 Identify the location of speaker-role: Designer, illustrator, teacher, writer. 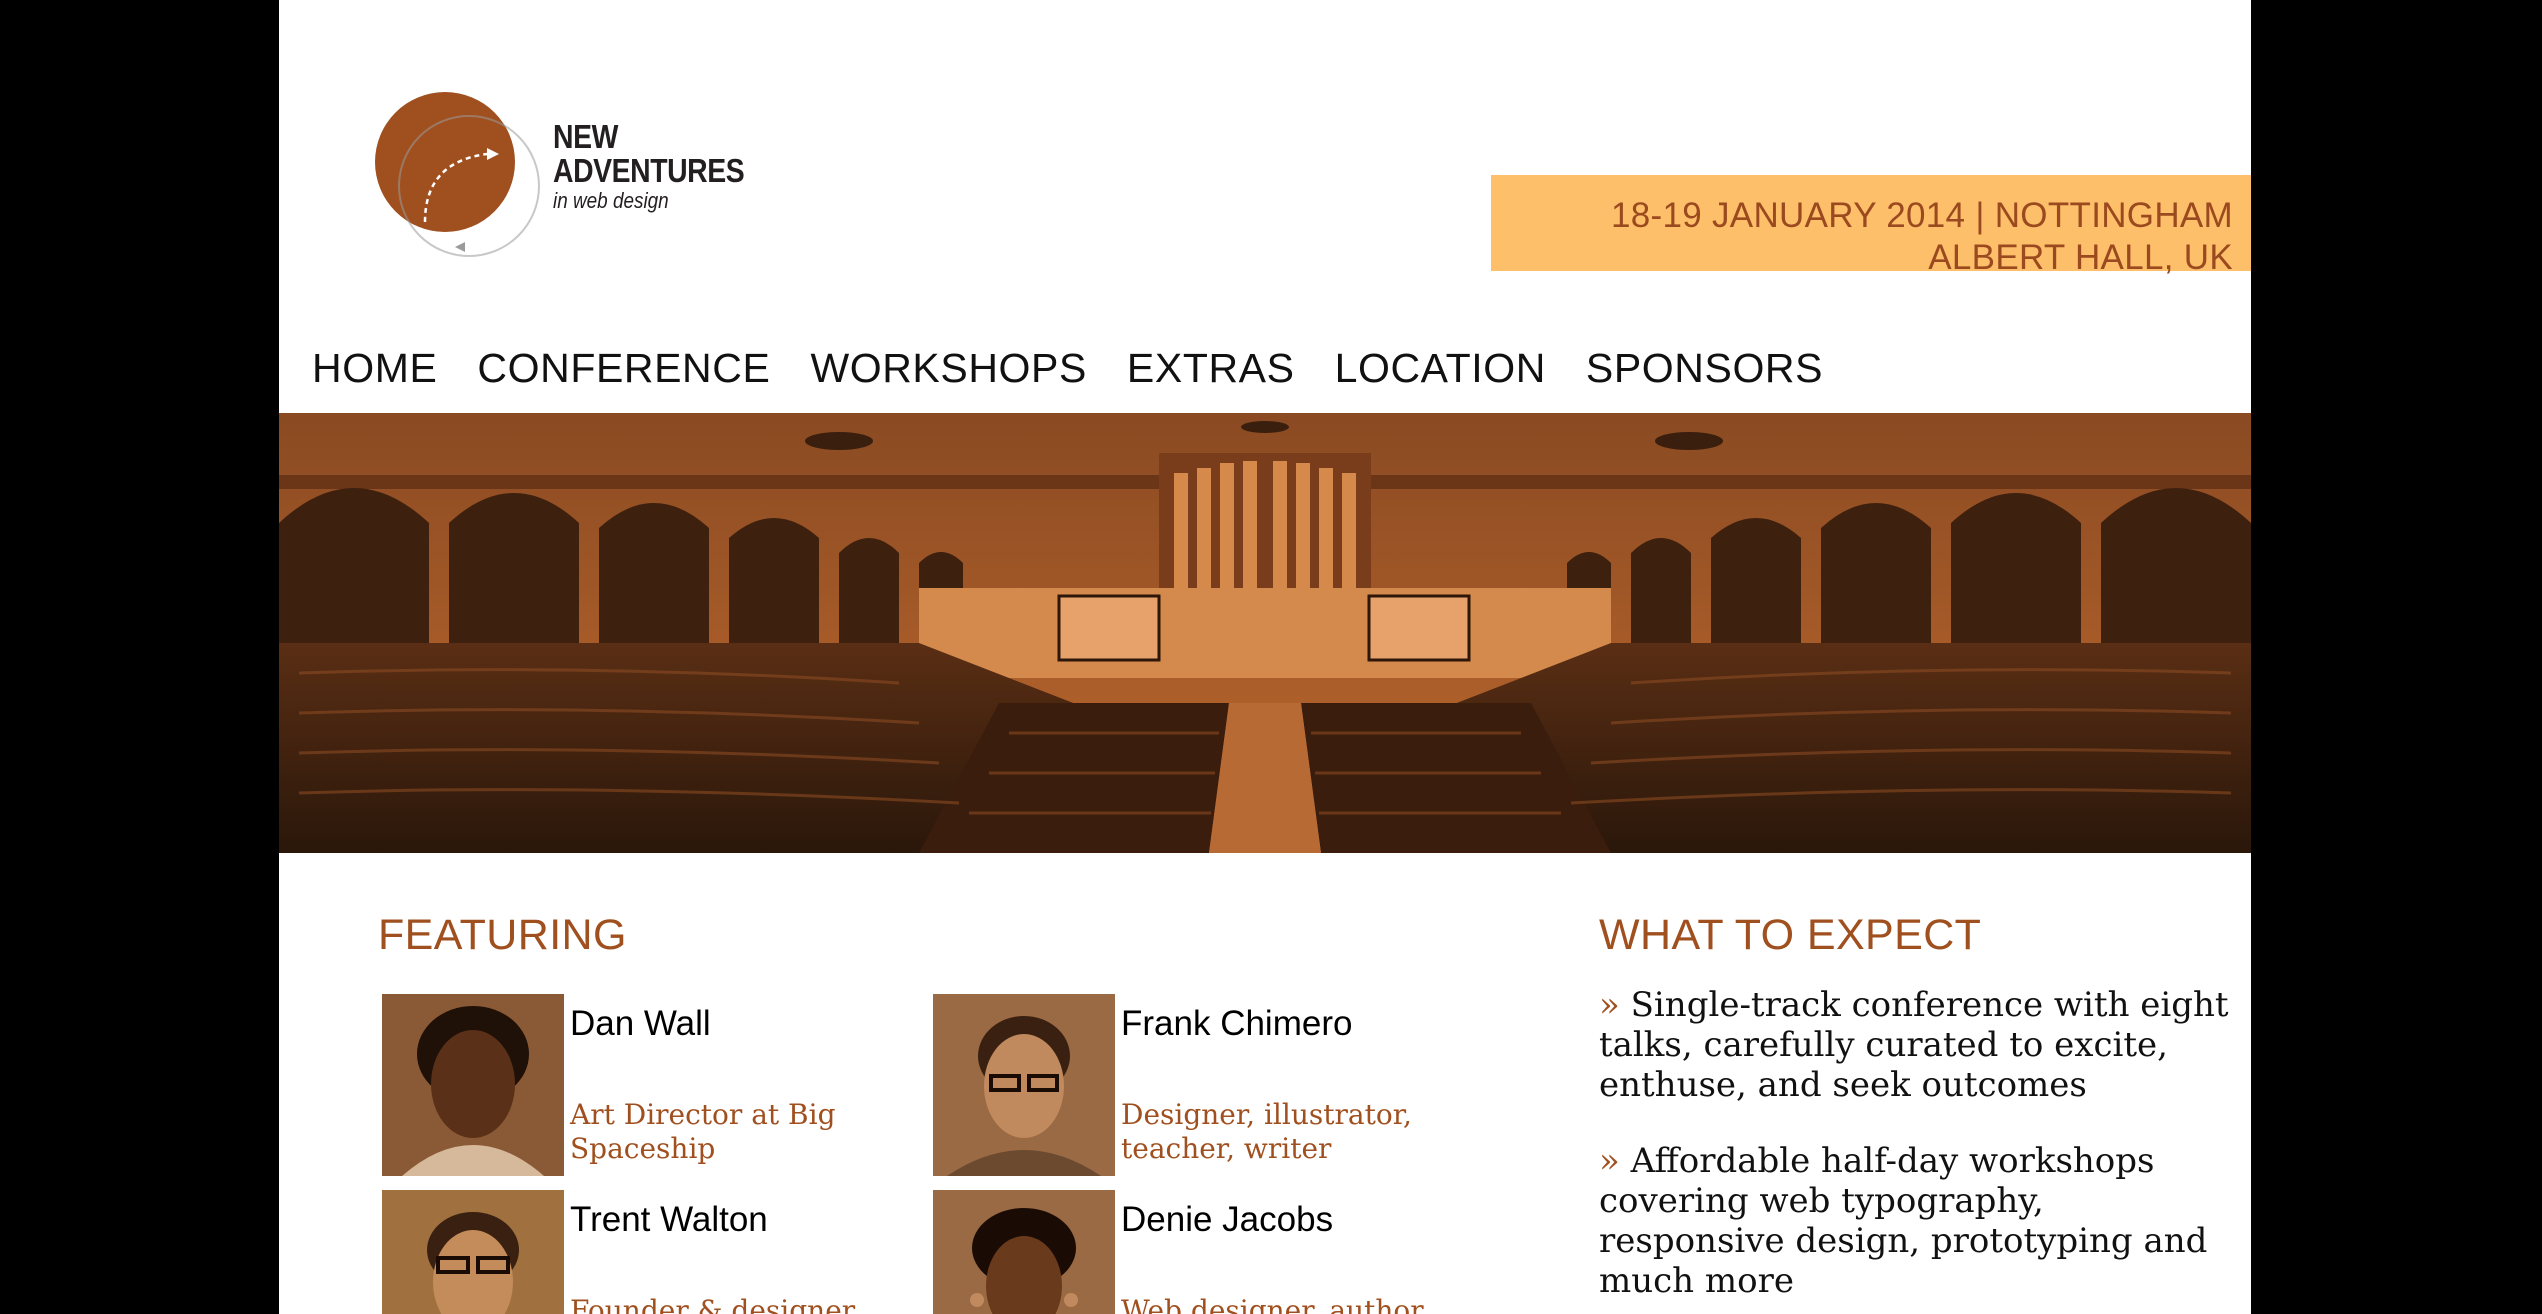
(1266, 1131).